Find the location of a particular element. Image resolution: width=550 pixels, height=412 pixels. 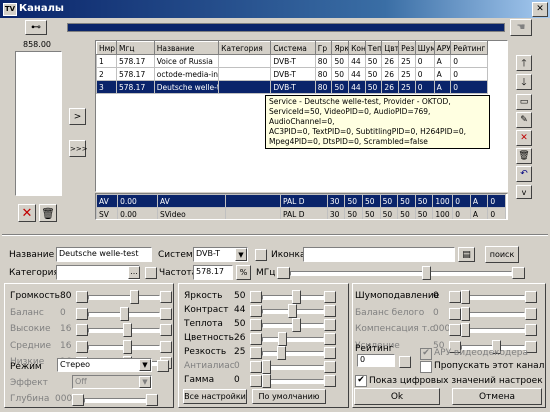

trash-channel-icon: 🗑 is located at coordinates (524, 156).